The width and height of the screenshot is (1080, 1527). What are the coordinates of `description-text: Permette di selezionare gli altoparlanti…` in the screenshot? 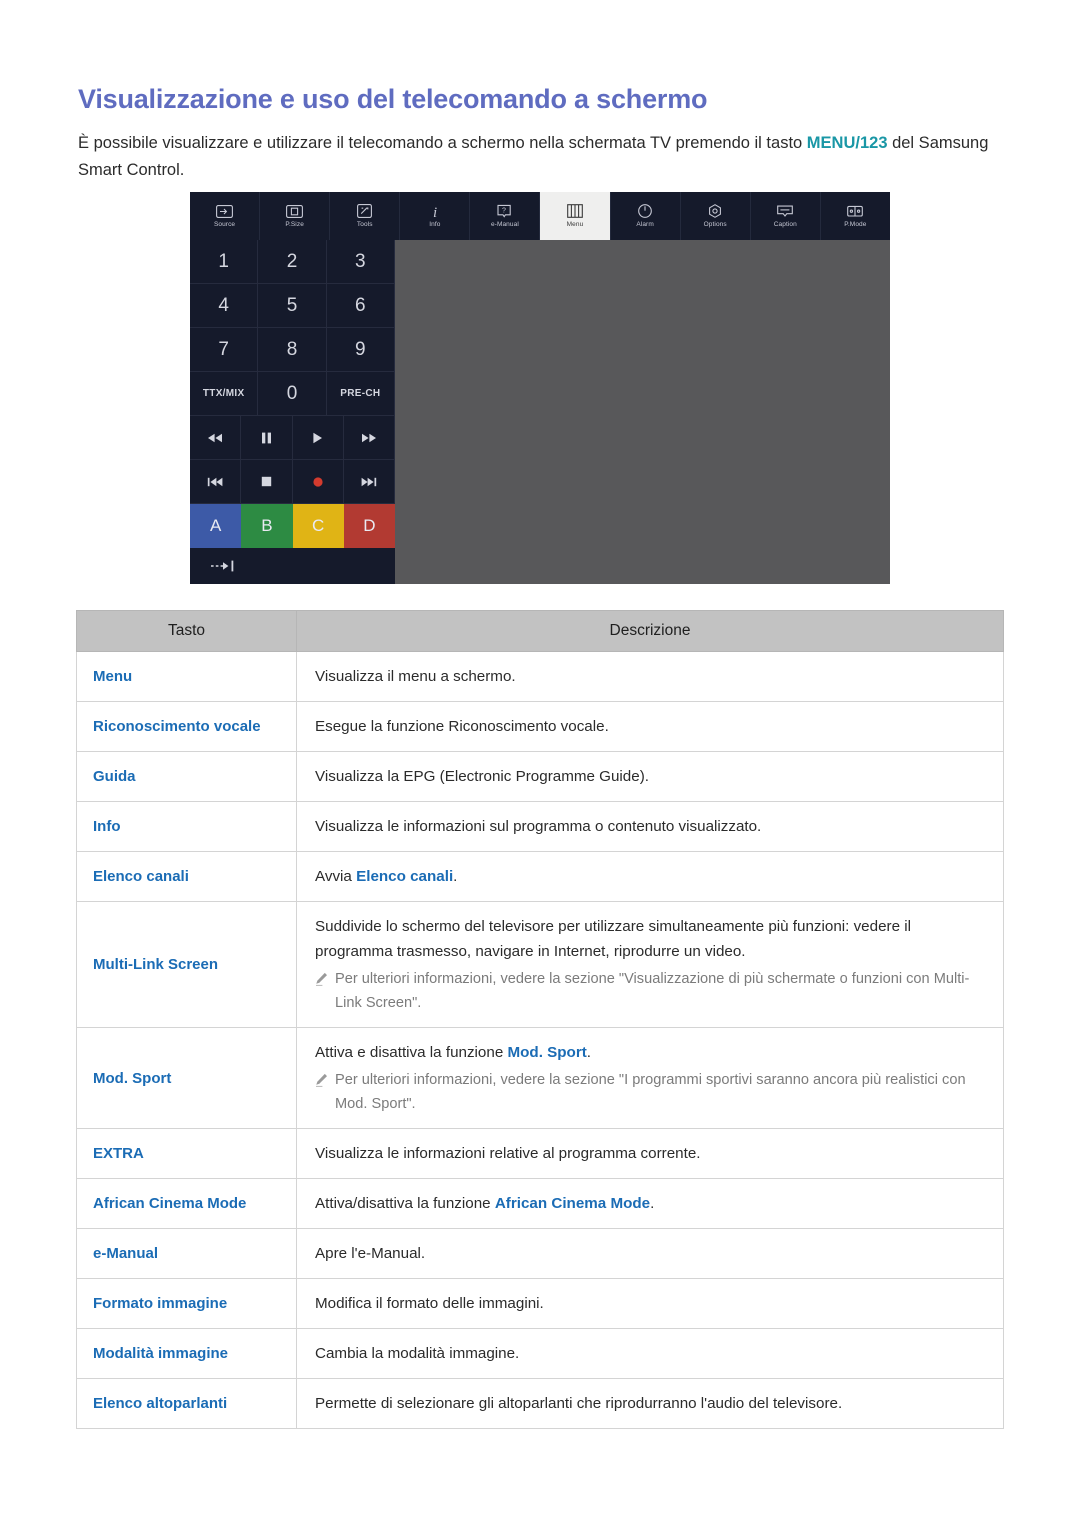 It's located at (652, 1403).